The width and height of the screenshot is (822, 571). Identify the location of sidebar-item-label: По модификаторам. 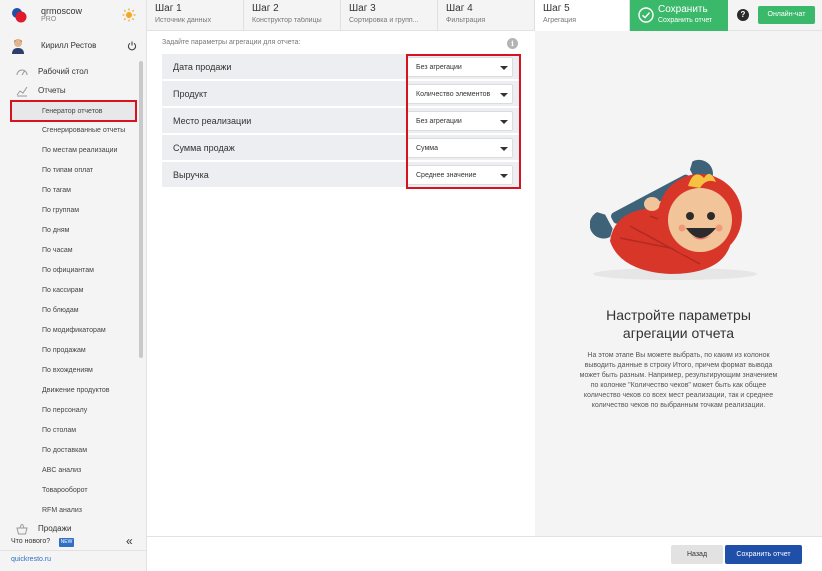
(74, 330).